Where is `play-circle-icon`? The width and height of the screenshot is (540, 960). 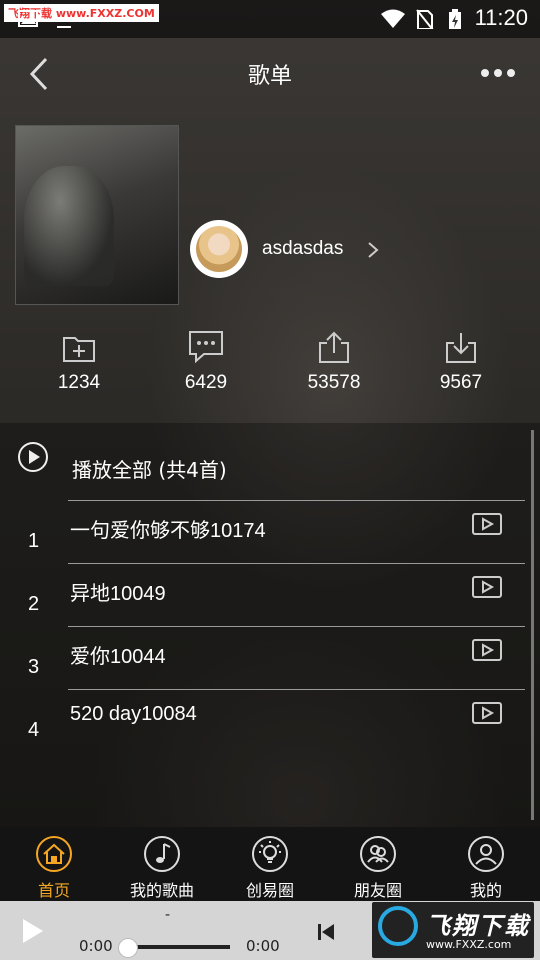
play-circle-icon is located at coordinates (33, 457).